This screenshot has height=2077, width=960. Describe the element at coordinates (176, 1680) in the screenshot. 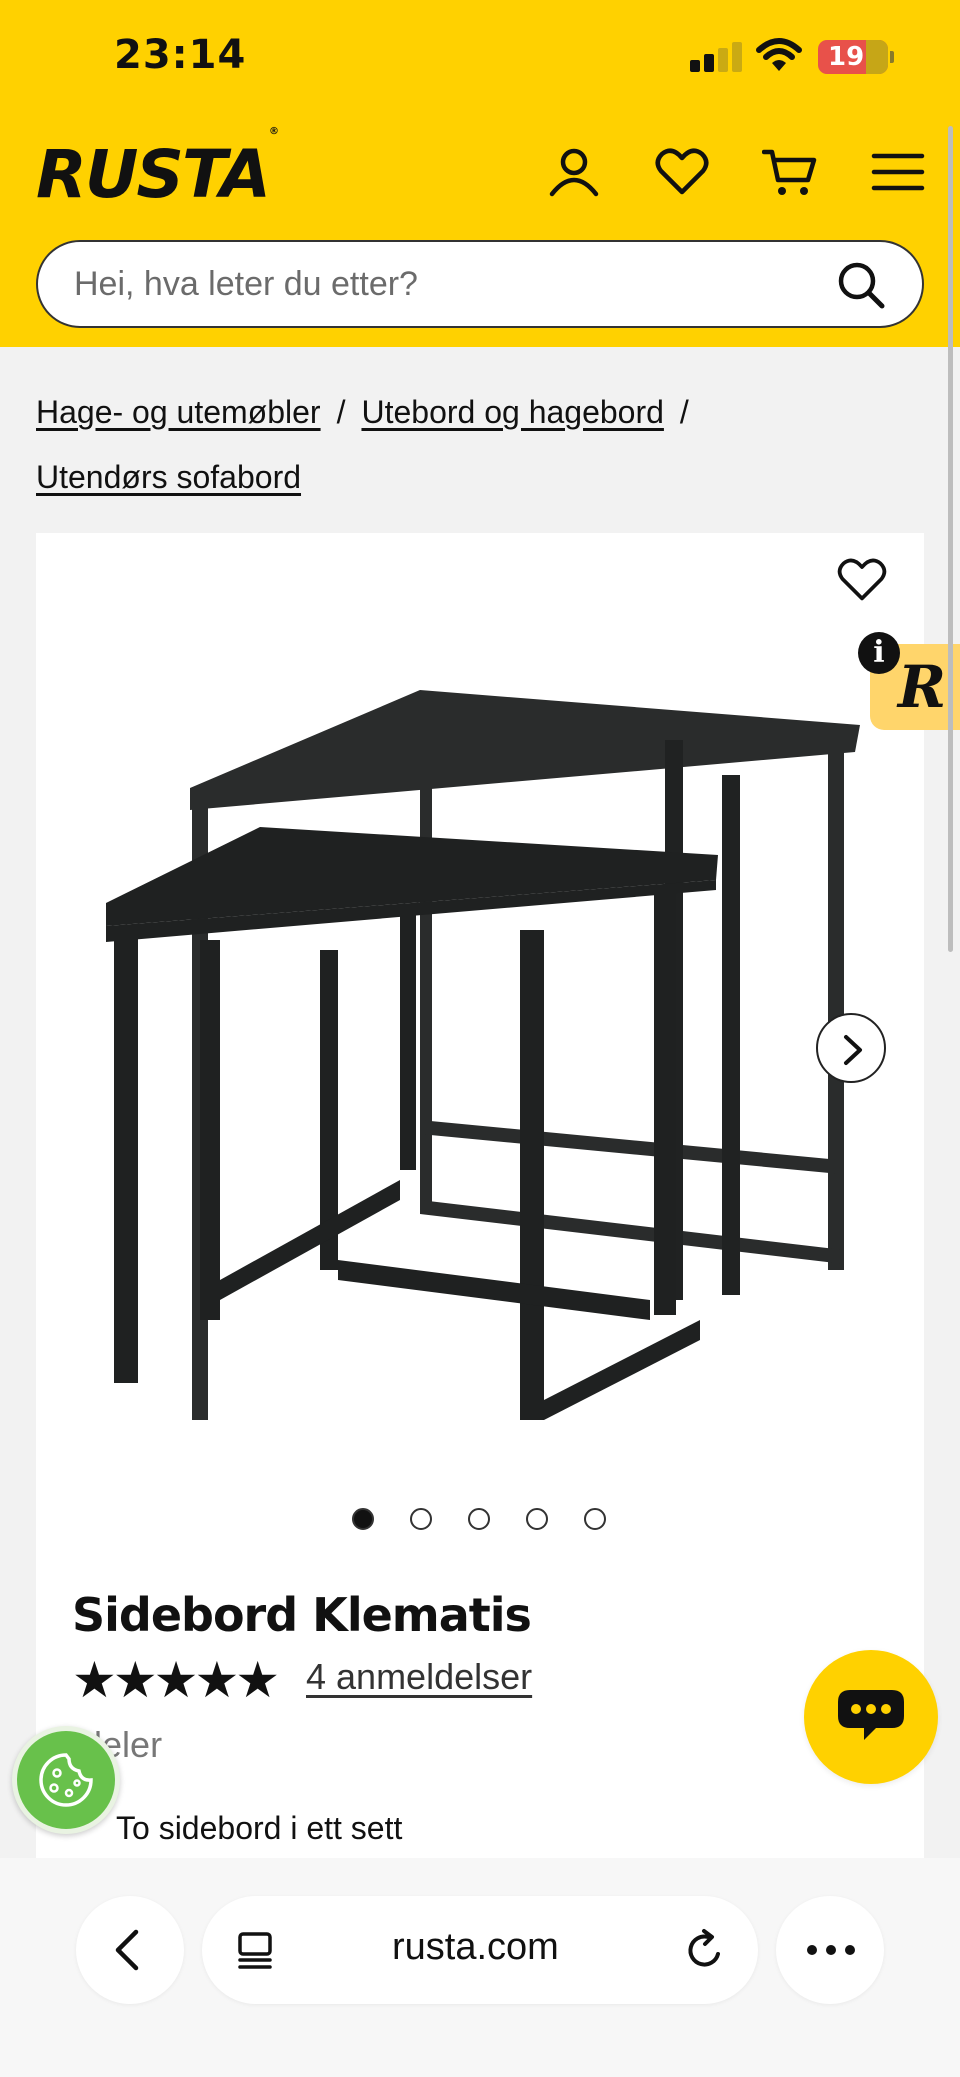

I see `rating-stars: ★★★★★` at that location.